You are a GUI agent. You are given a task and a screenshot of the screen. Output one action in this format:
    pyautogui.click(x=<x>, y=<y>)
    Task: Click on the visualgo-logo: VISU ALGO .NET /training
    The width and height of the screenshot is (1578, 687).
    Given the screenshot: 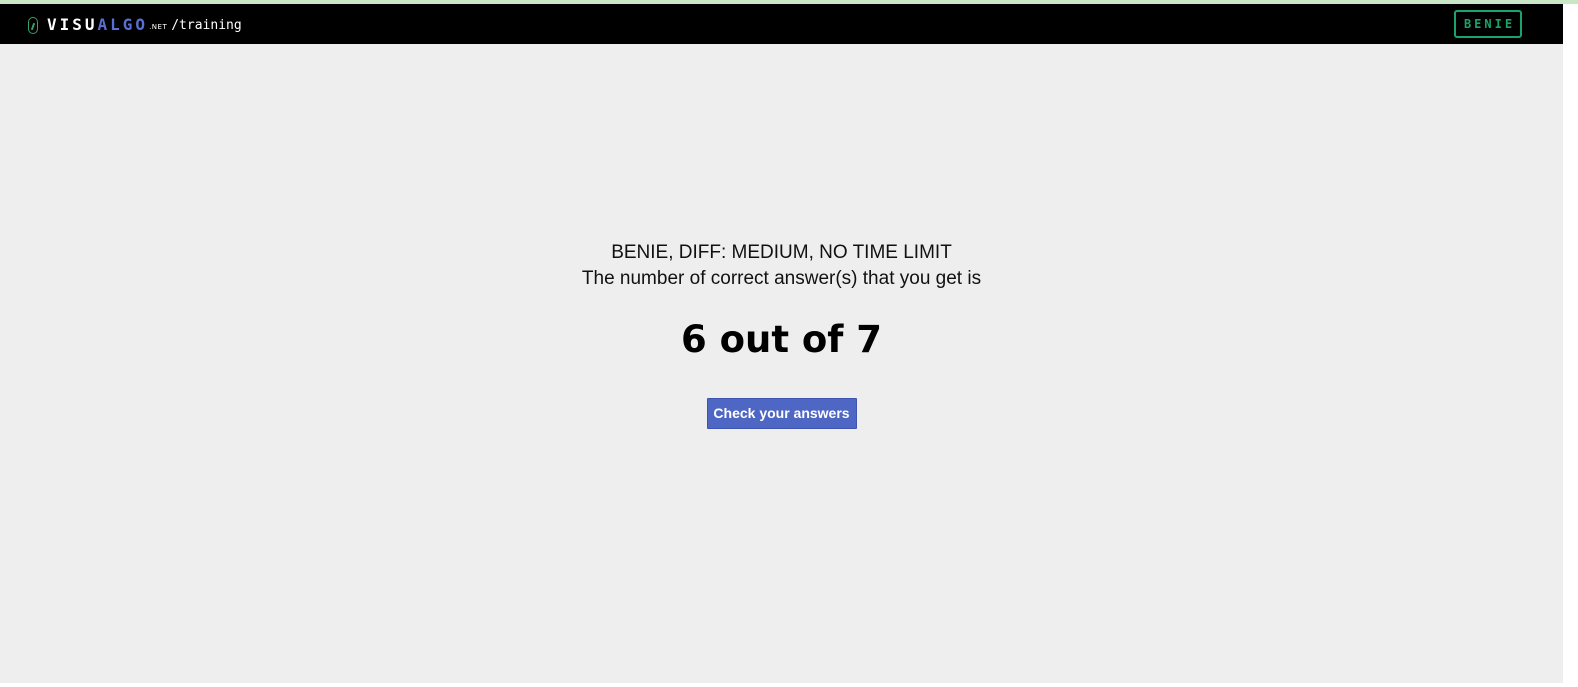 What is the action you would take?
    pyautogui.click(x=135, y=24)
    